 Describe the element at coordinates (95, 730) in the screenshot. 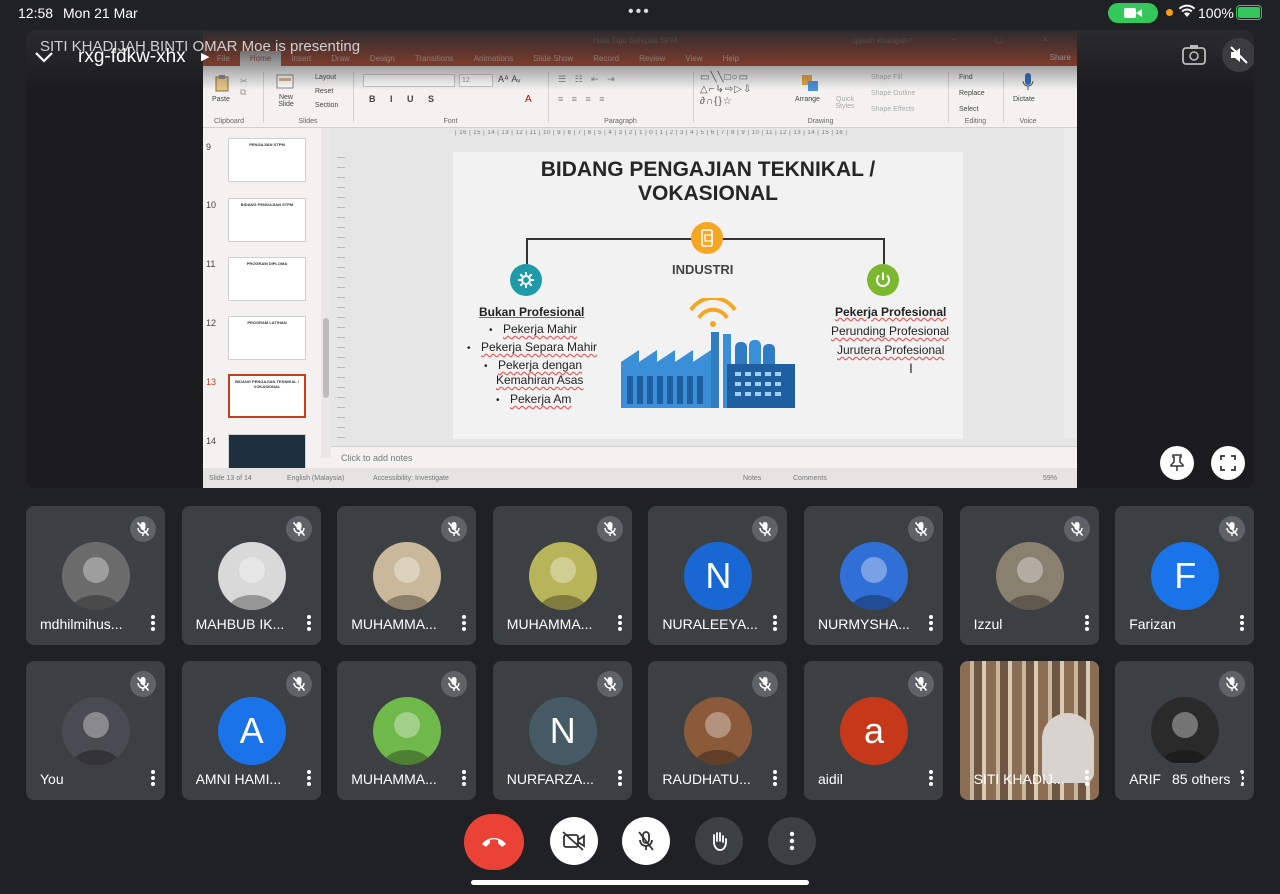

I see `participant-tile: You` at that location.